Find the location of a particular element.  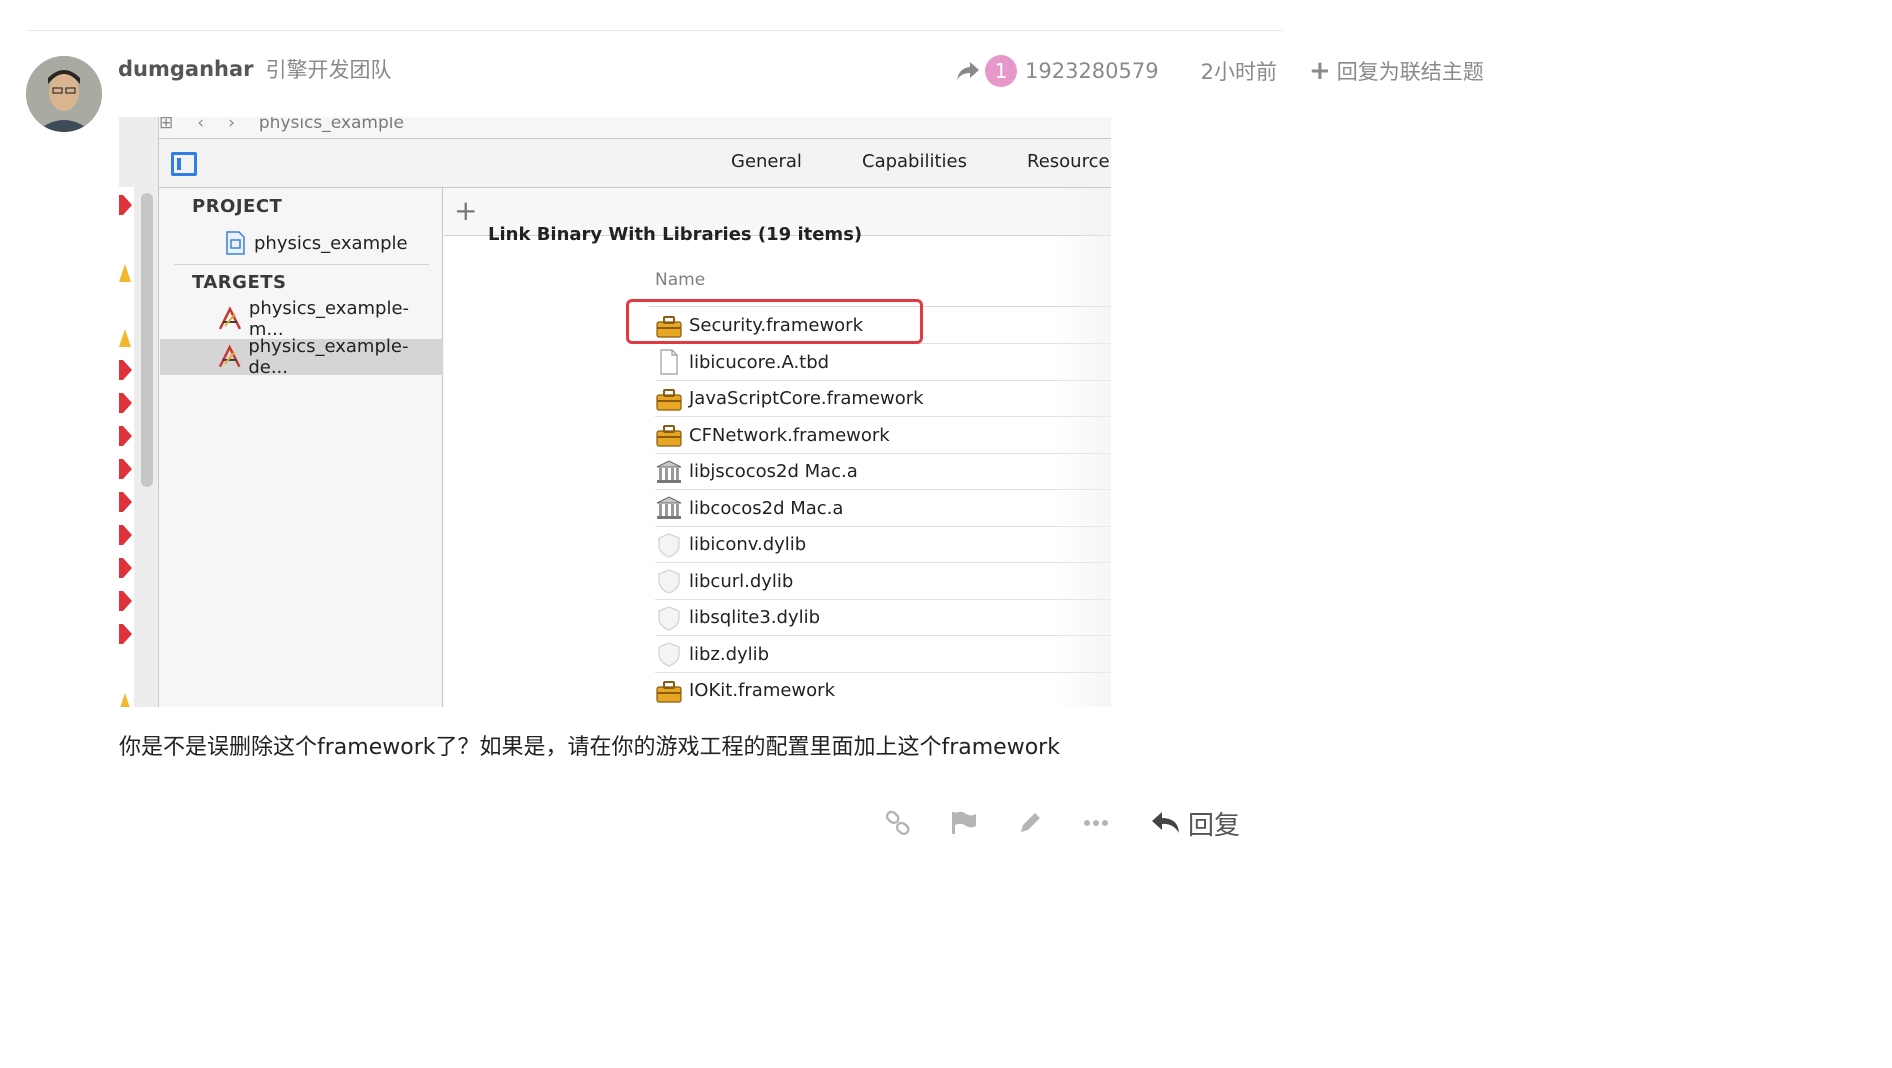

breadcrumb-project: physics_example is located at coordinates (331, 125).